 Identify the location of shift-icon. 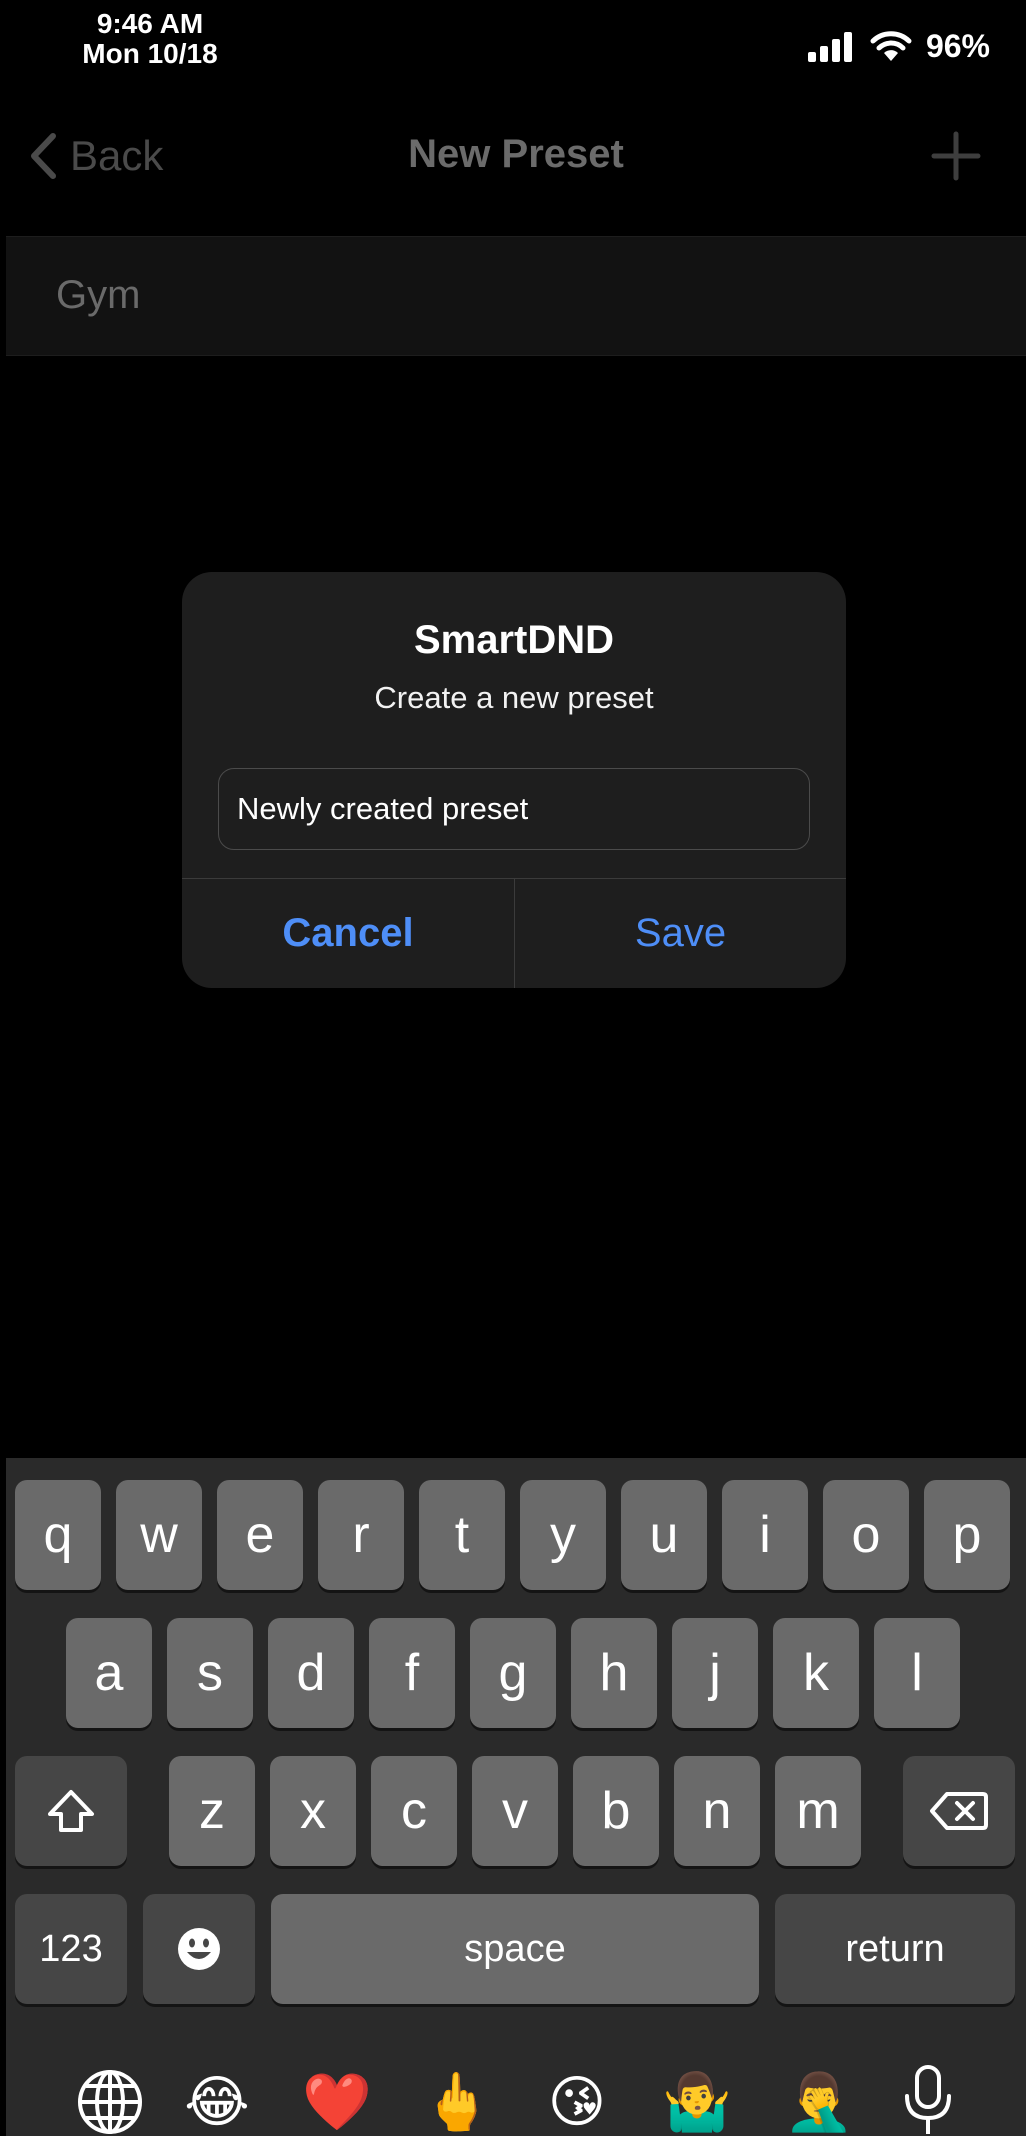
(71, 1811).